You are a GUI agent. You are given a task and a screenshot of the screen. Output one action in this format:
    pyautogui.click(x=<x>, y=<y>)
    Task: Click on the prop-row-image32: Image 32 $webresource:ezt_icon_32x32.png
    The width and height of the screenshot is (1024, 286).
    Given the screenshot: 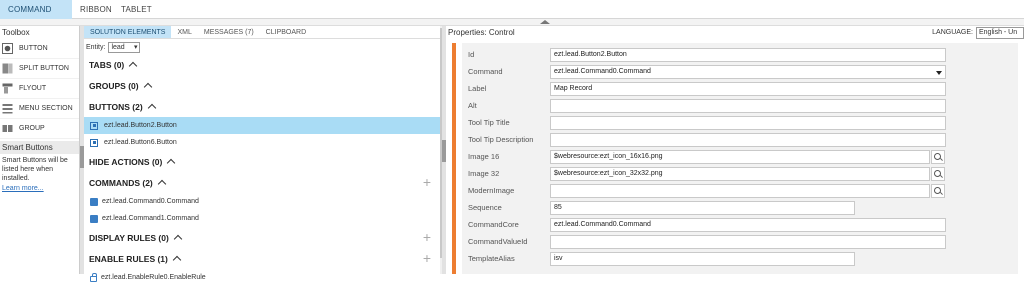 What is the action you would take?
    pyautogui.click(x=740, y=174)
    